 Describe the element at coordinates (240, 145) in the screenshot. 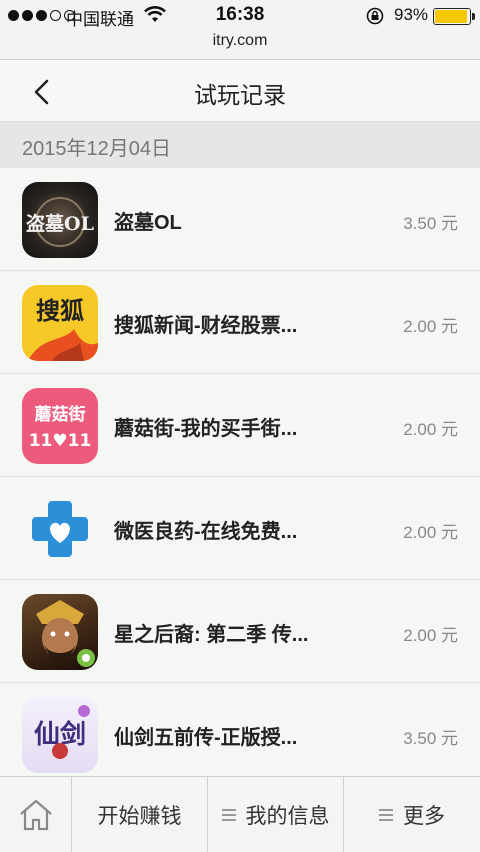

I see `date-section-header: 2015年12月04日` at that location.